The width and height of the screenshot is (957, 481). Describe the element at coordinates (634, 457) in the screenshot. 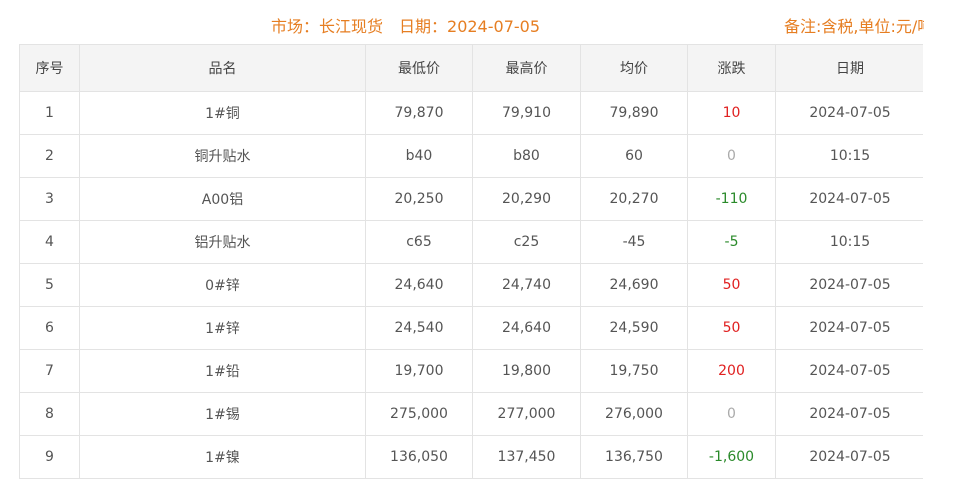

I see `cell-avg: 136,750` at that location.